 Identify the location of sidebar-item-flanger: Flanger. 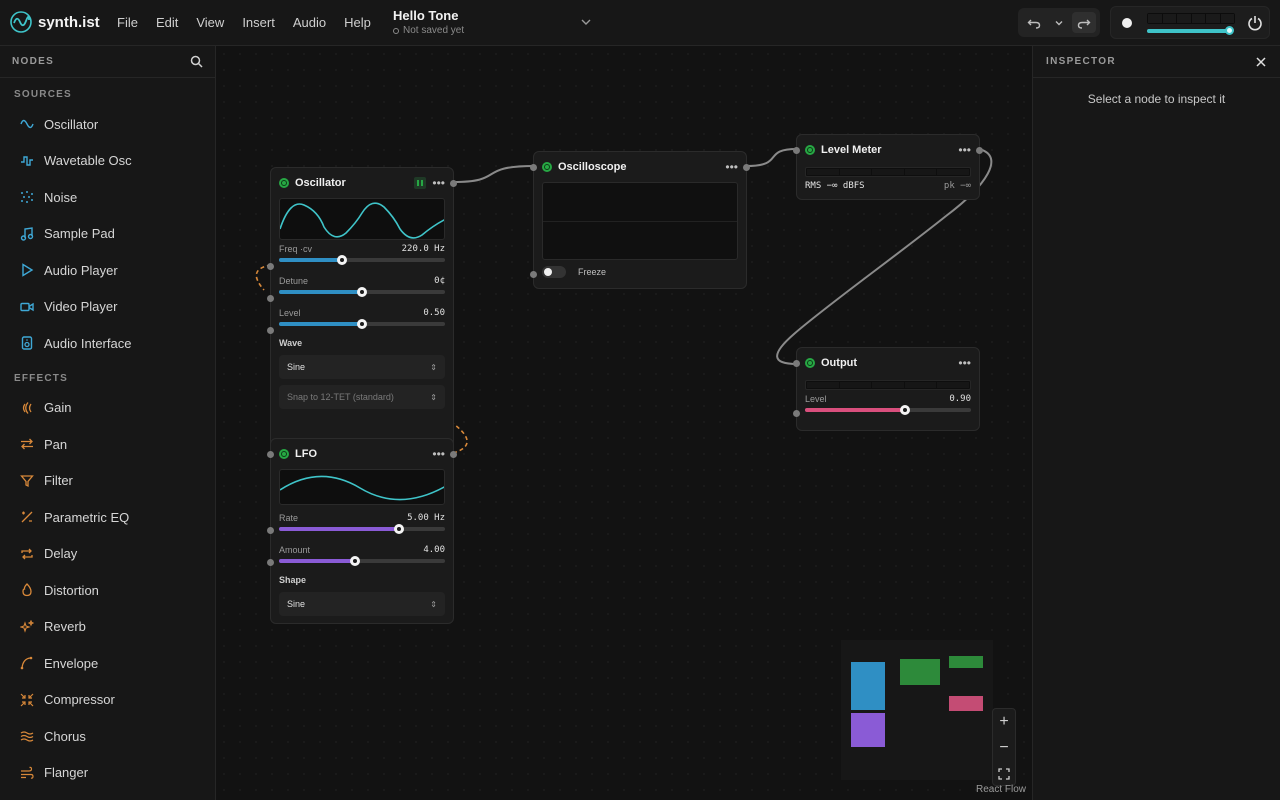
(107, 773).